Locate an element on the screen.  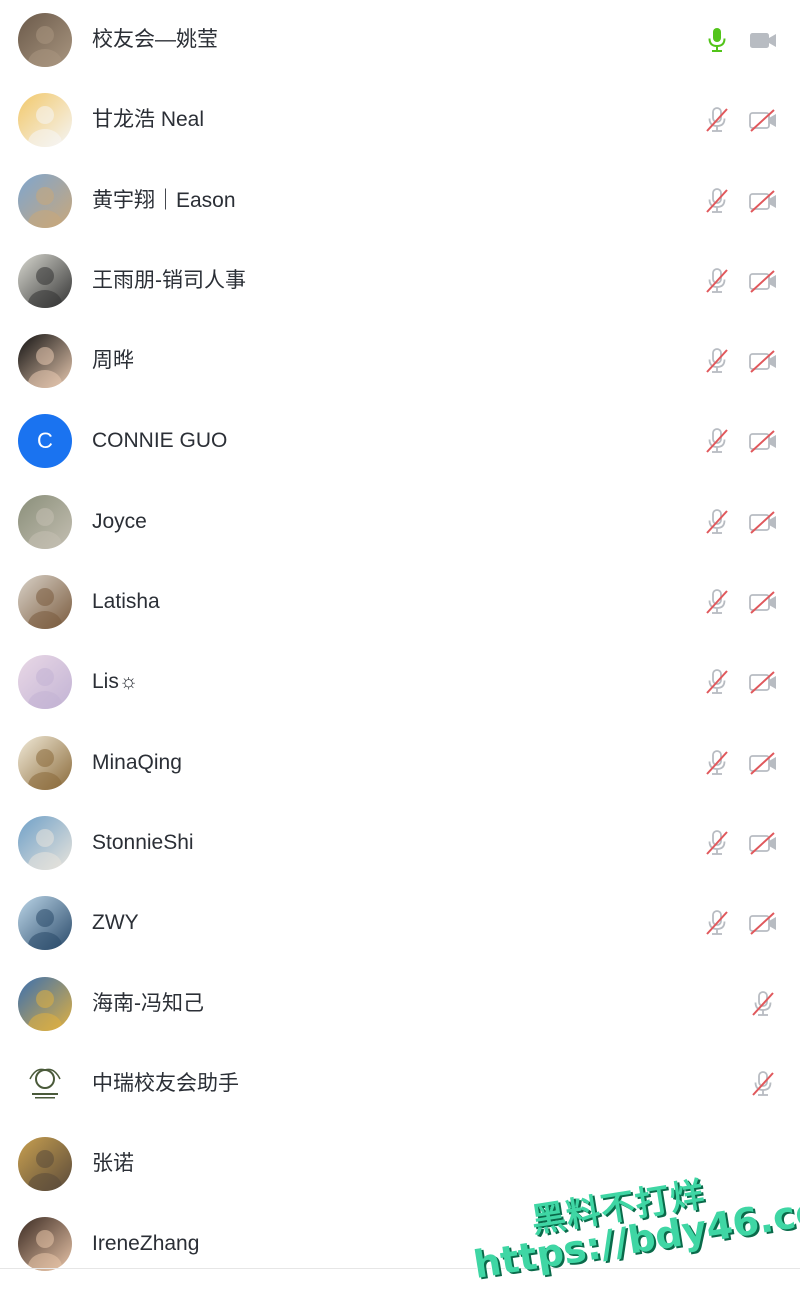
camera-icon is located at coordinates (763, 40).